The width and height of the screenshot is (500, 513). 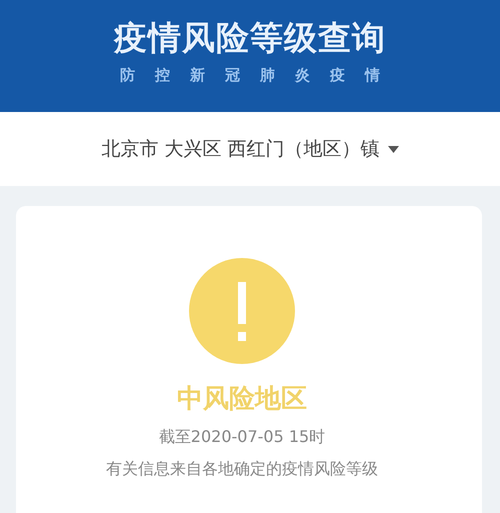 I want to click on source-note: 有关信息来自各地确定的疫情风险等级, so click(x=242, y=469).